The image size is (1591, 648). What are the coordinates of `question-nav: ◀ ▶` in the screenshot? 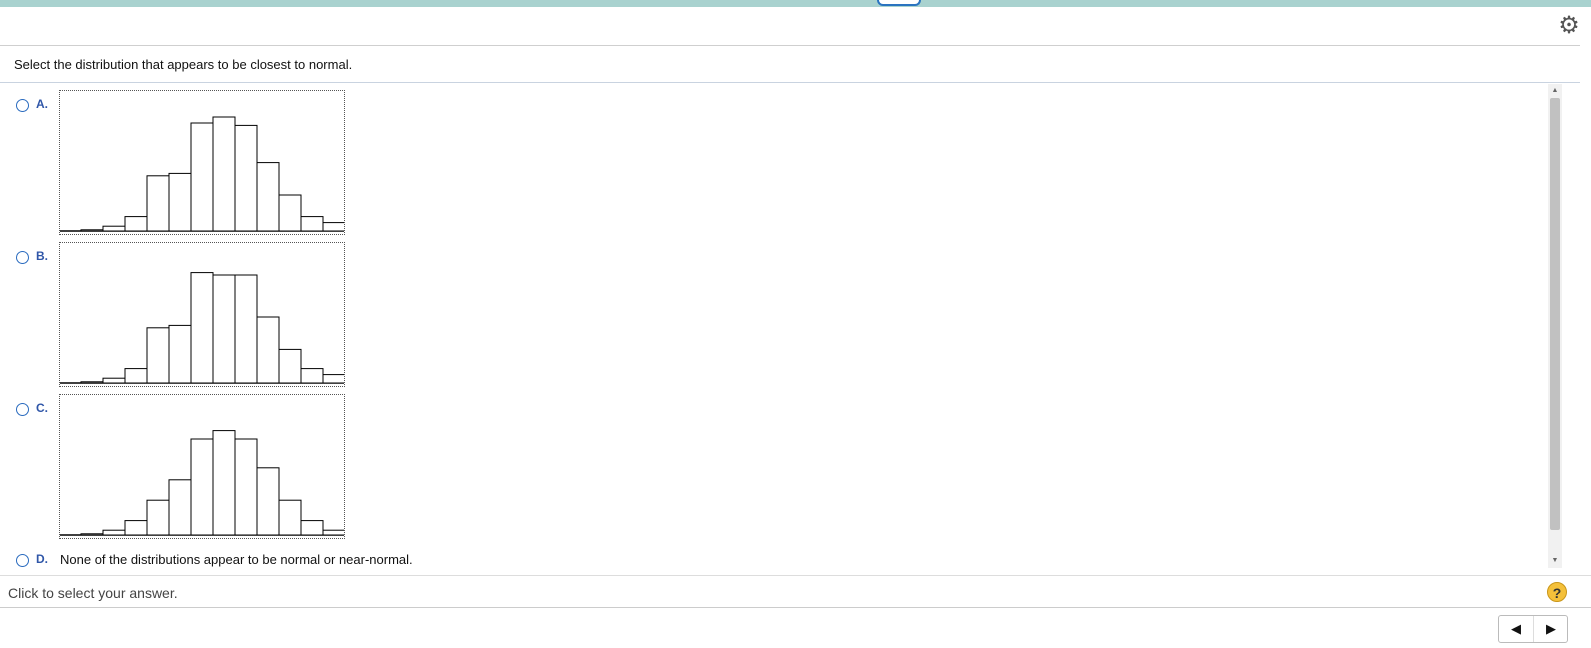 It's located at (1533, 629).